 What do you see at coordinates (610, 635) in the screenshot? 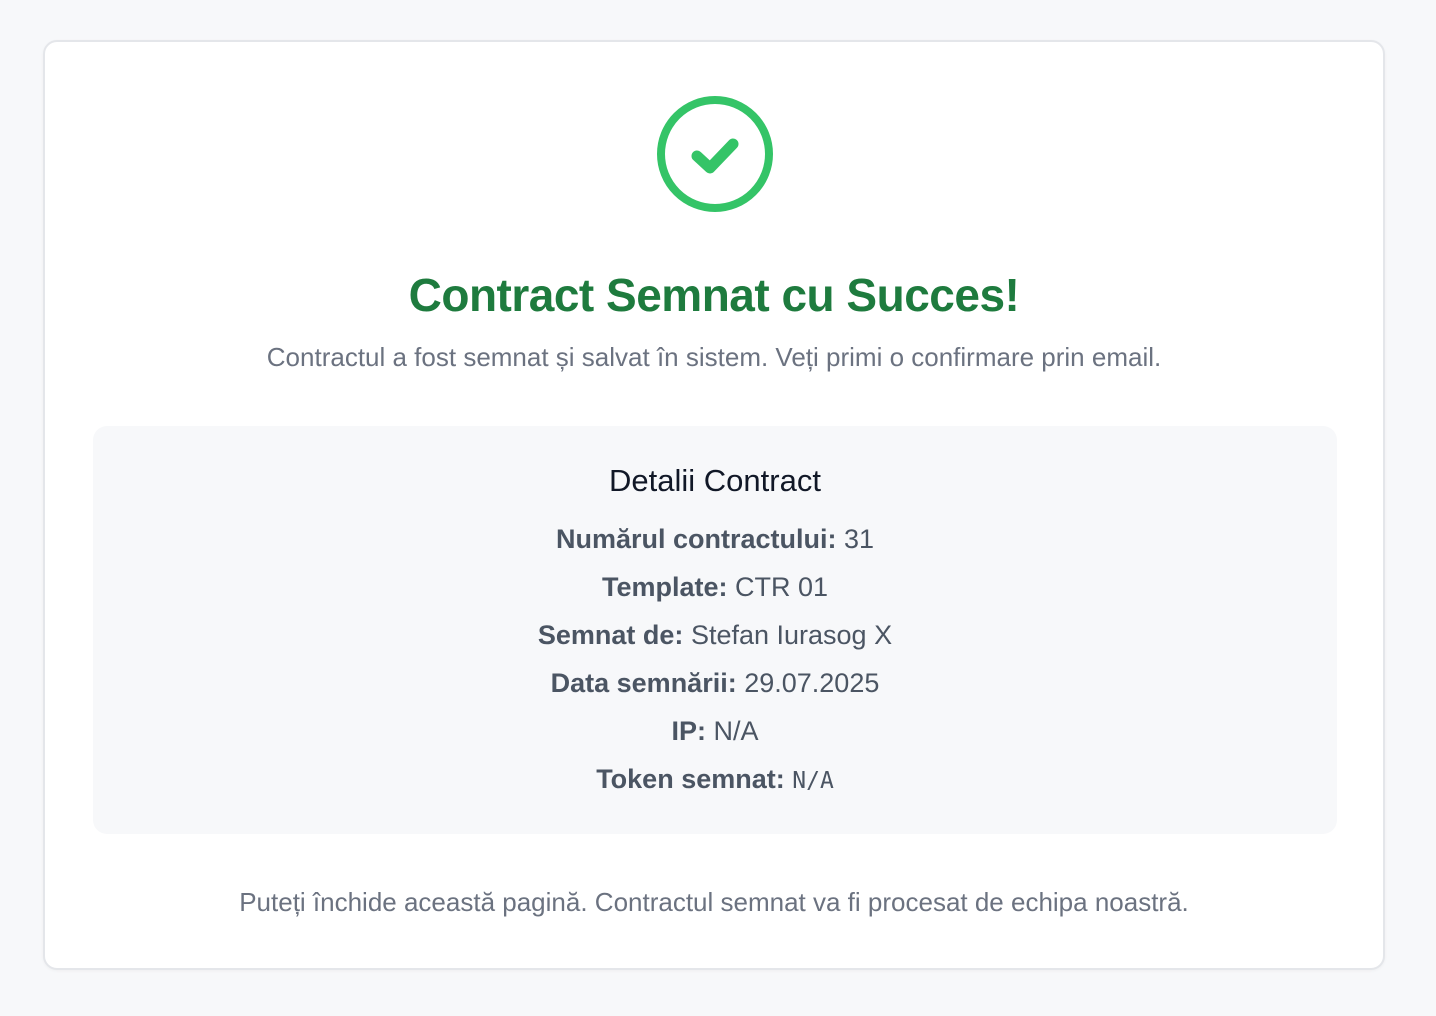
I see `detail-label: Semnat de:` at bounding box center [610, 635].